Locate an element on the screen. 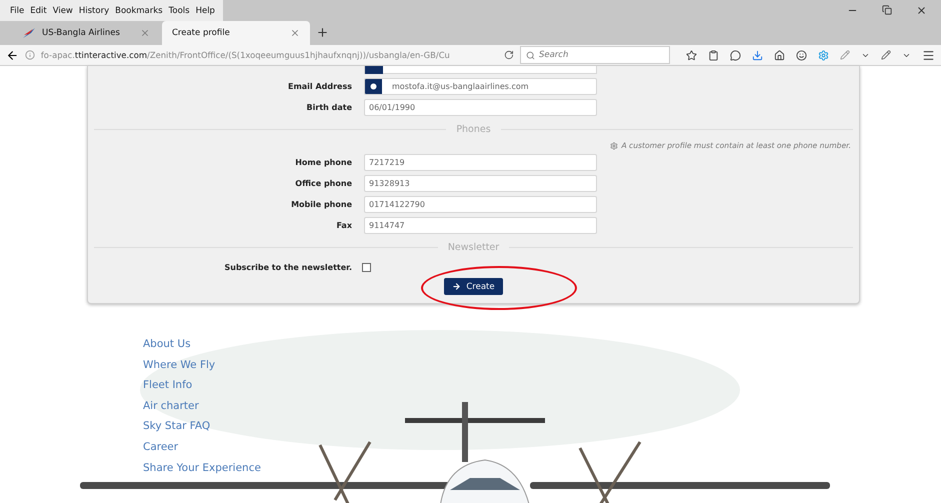 The image size is (941, 503). menu-item: File is located at coordinates (17, 11).